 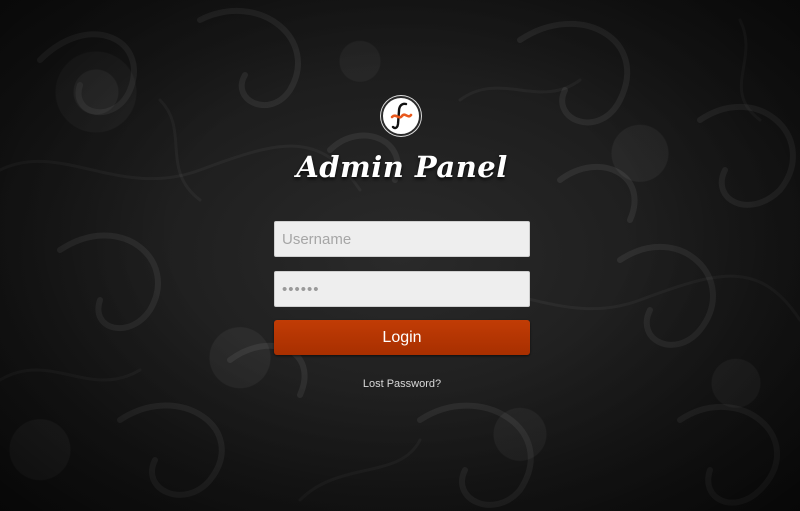 What do you see at coordinates (402, 289) in the screenshot?
I see `password-input` at bounding box center [402, 289].